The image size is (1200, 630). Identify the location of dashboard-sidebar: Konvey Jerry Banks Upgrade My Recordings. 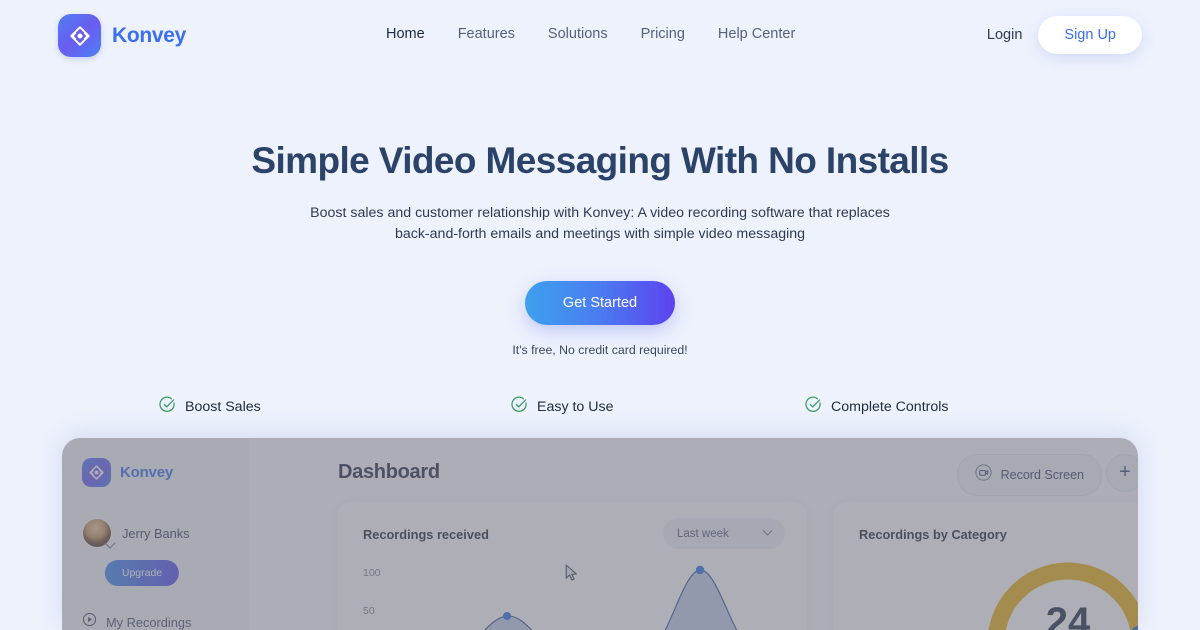
(155, 534).